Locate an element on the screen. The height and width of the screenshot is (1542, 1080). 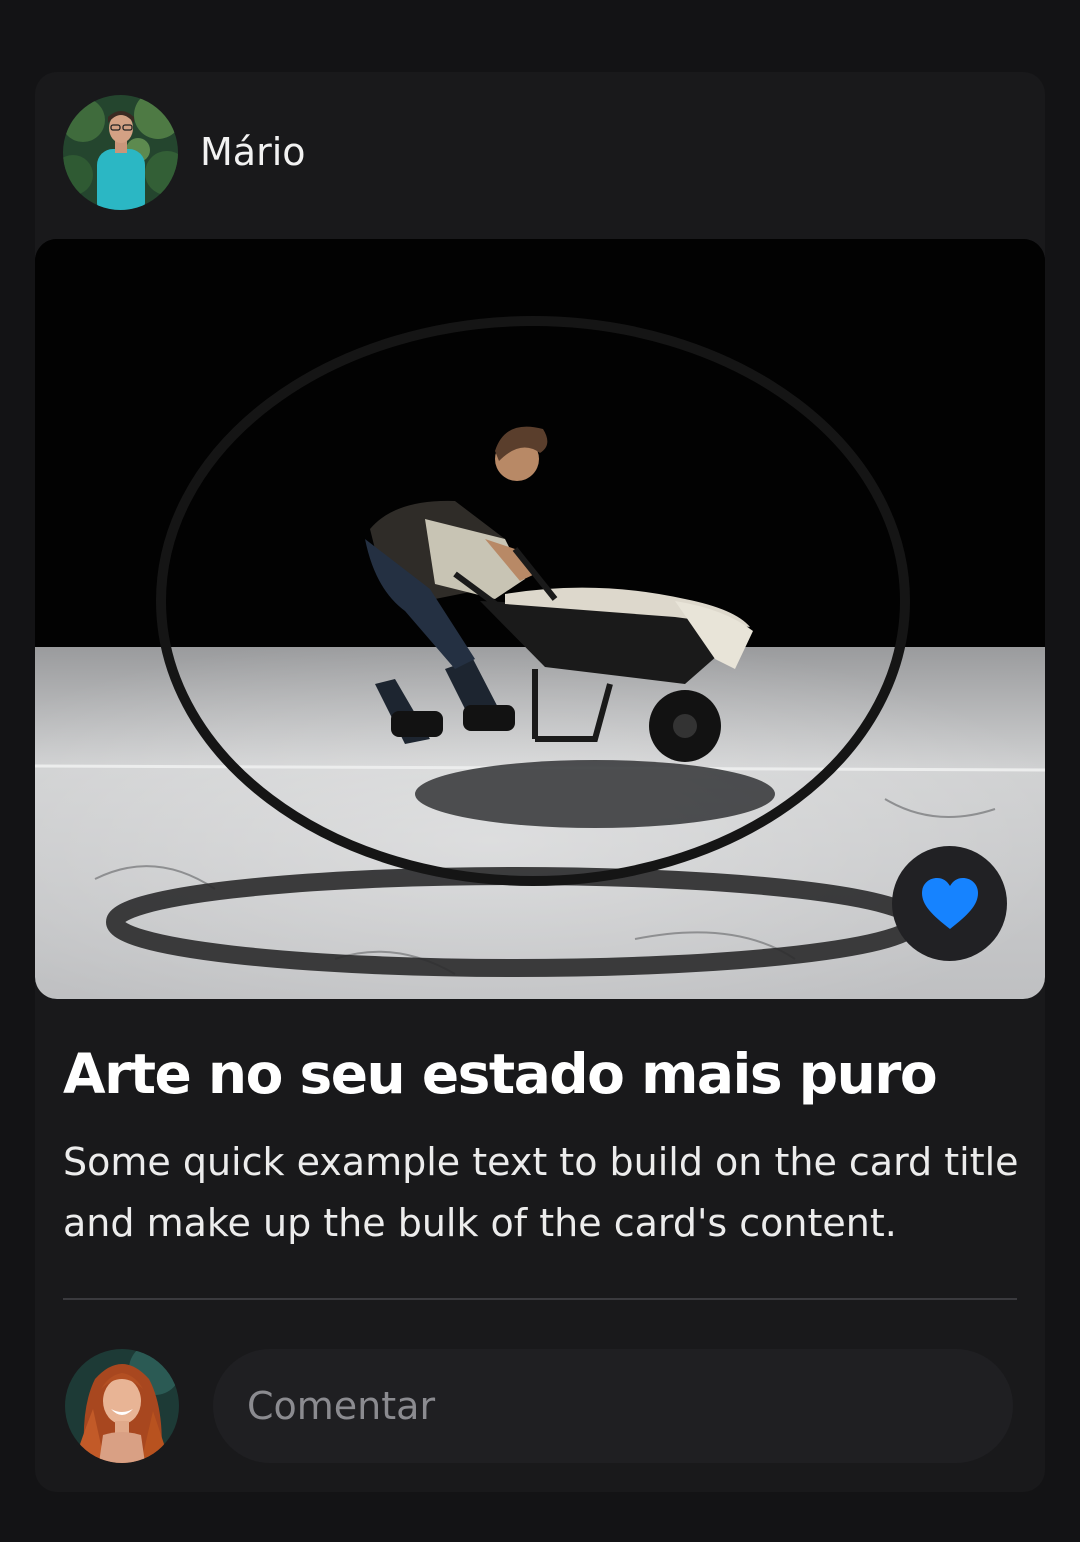
comment-input is located at coordinates (613, 1406).